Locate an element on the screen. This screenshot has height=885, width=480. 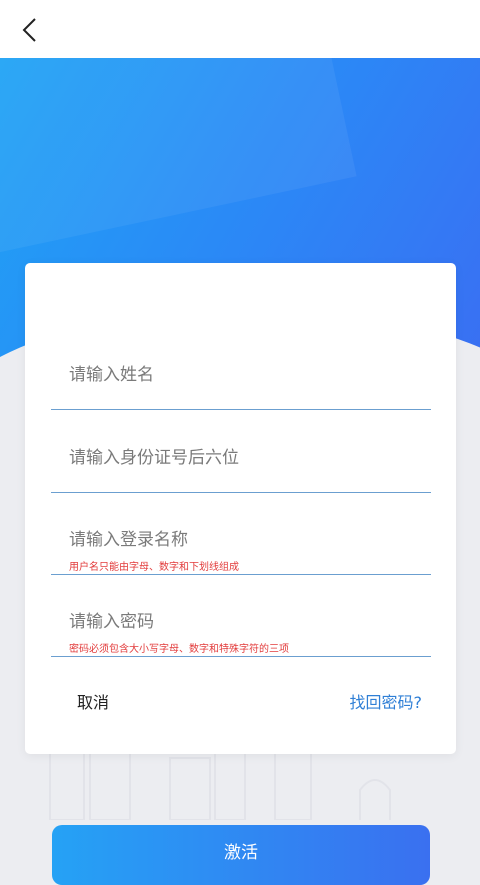
username-input is located at coordinates (239, 540).